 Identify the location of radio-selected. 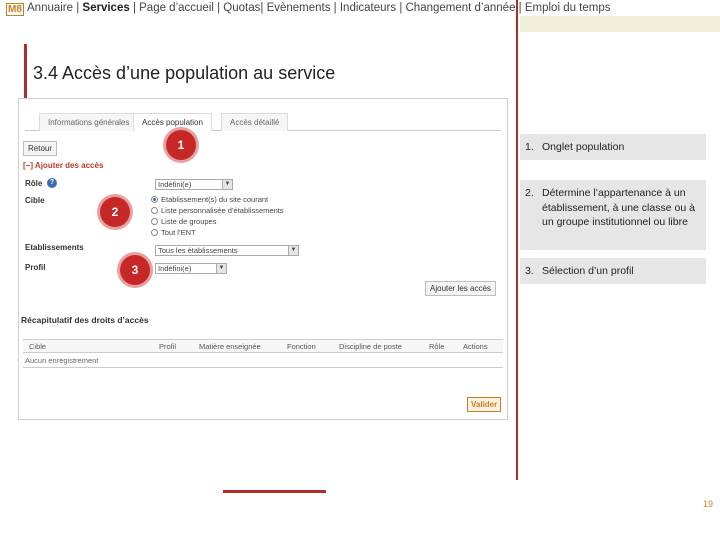
(154, 199).